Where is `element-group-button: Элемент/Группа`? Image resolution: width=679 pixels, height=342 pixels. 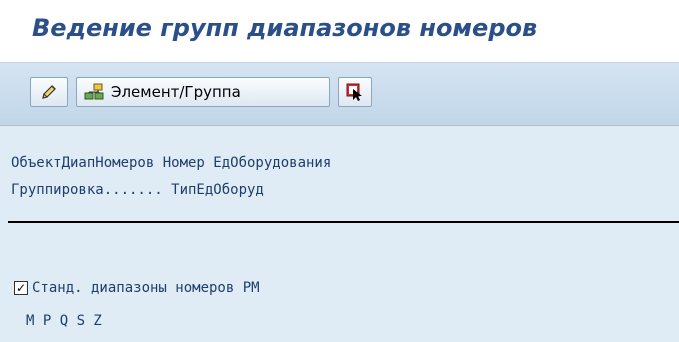 element-group-button: Элемент/Группа is located at coordinates (203, 92).